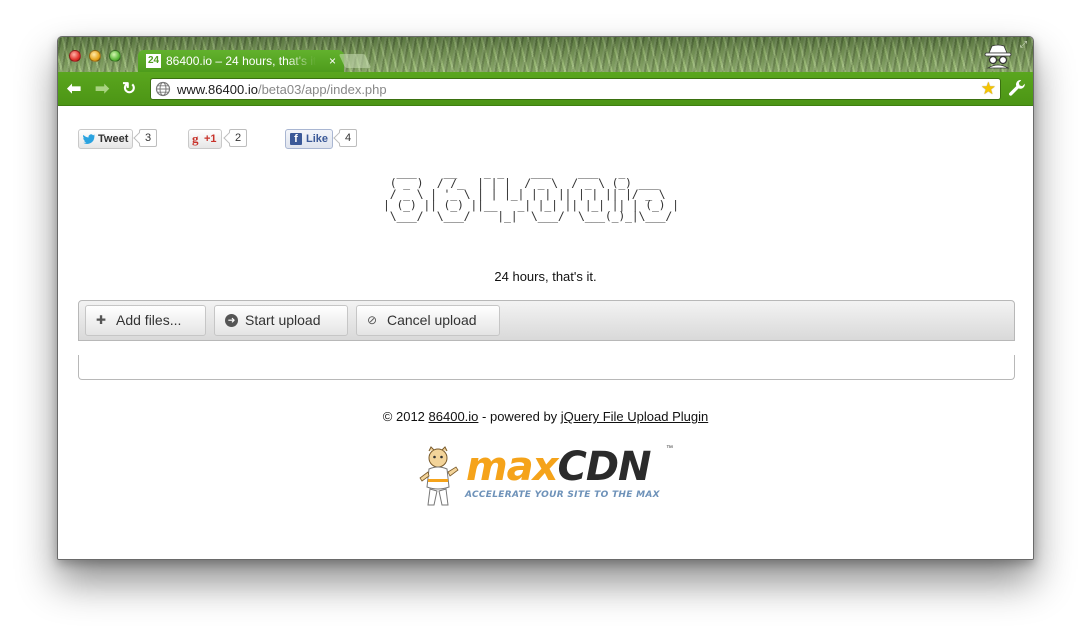 The width and height of the screenshot is (1091, 639). What do you see at coordinates (74, 88) in the screenshot?
I see `back-button: ⬅` at bounding box center [74, 88].